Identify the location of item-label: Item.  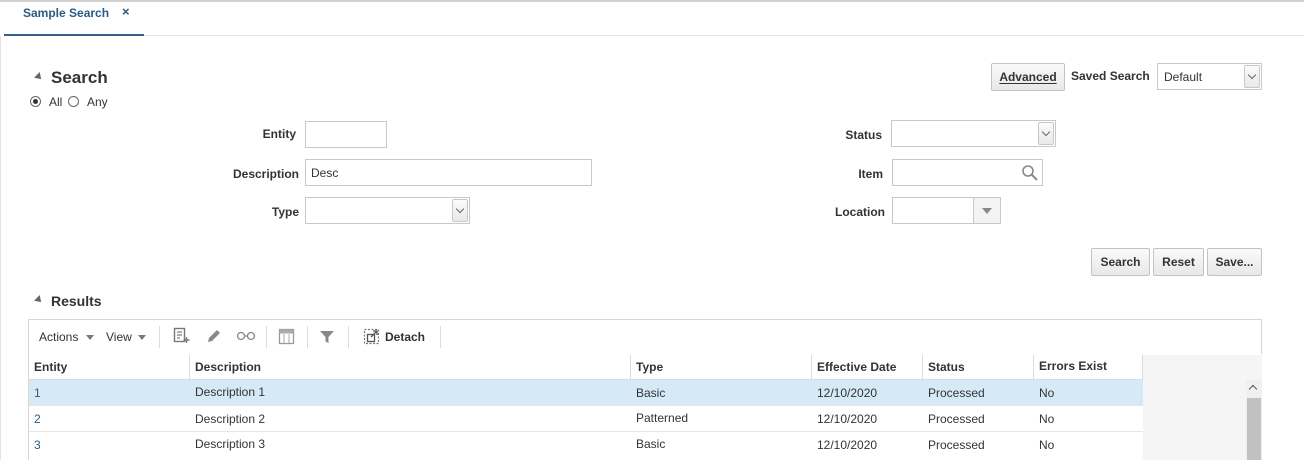
(870, 174).